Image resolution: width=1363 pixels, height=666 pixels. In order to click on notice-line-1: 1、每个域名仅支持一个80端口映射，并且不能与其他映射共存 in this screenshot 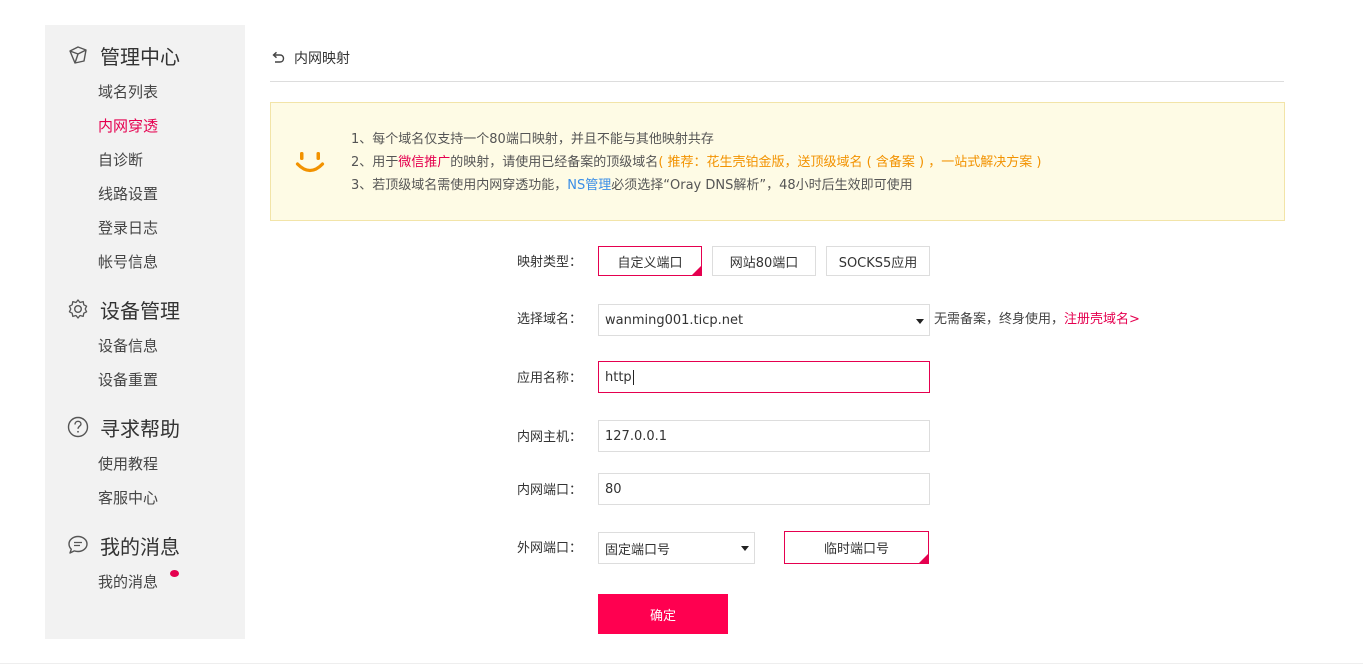, I will do `click(532, 139)`.